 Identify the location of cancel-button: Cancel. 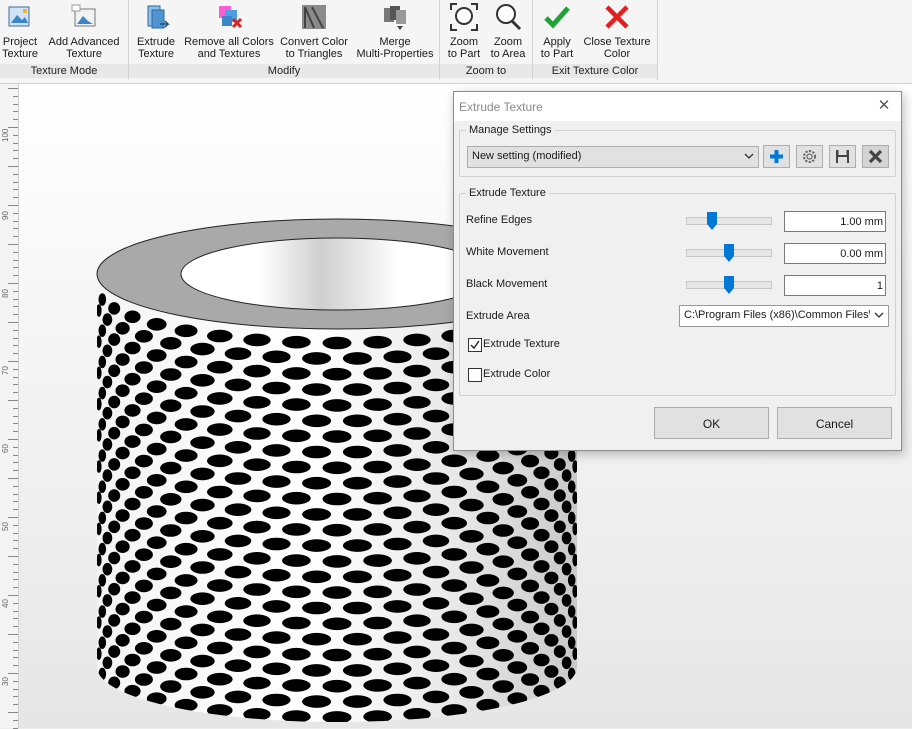
(834, 423).